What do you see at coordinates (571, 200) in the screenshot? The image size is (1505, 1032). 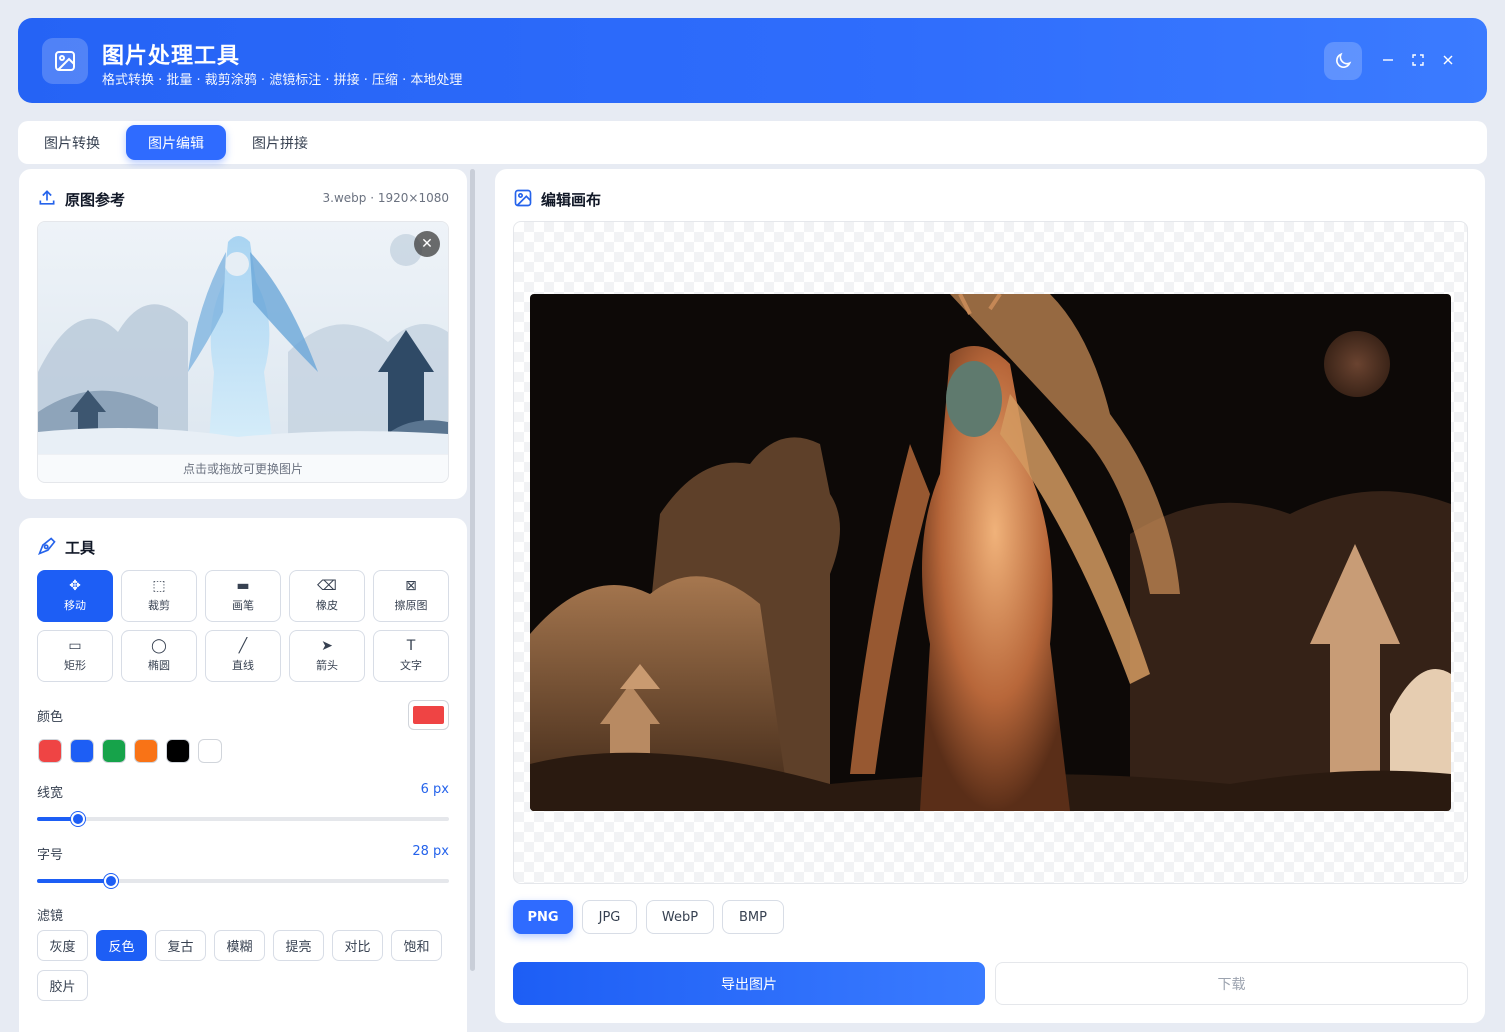 I see `canvas-title: 编辑画布` at bounding box center [571, 200].